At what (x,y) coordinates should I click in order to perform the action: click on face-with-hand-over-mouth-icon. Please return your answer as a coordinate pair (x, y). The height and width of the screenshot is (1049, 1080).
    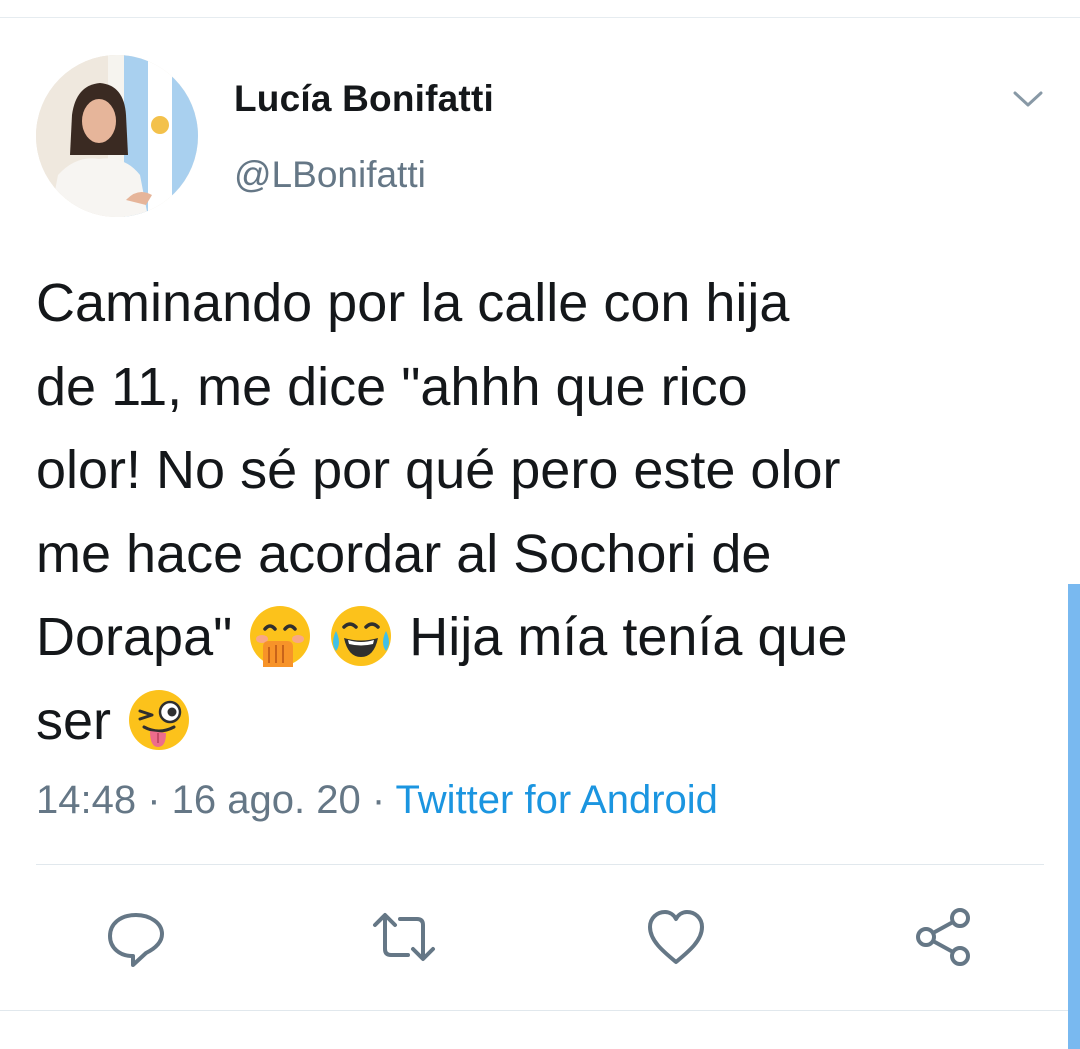
    Looking at the image, I should click on (280, 636).